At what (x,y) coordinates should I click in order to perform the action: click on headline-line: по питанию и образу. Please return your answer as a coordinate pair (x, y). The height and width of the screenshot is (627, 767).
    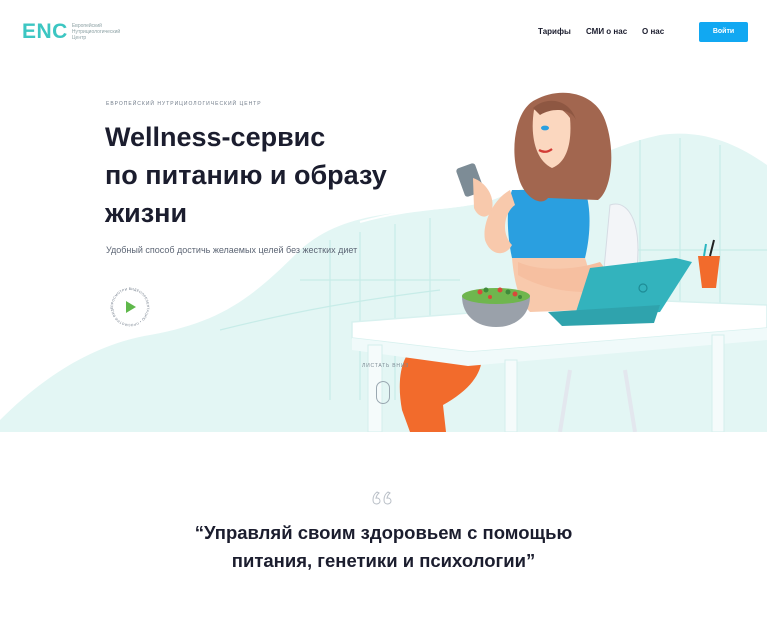
    Looking at the image, I should click on (246, 175).